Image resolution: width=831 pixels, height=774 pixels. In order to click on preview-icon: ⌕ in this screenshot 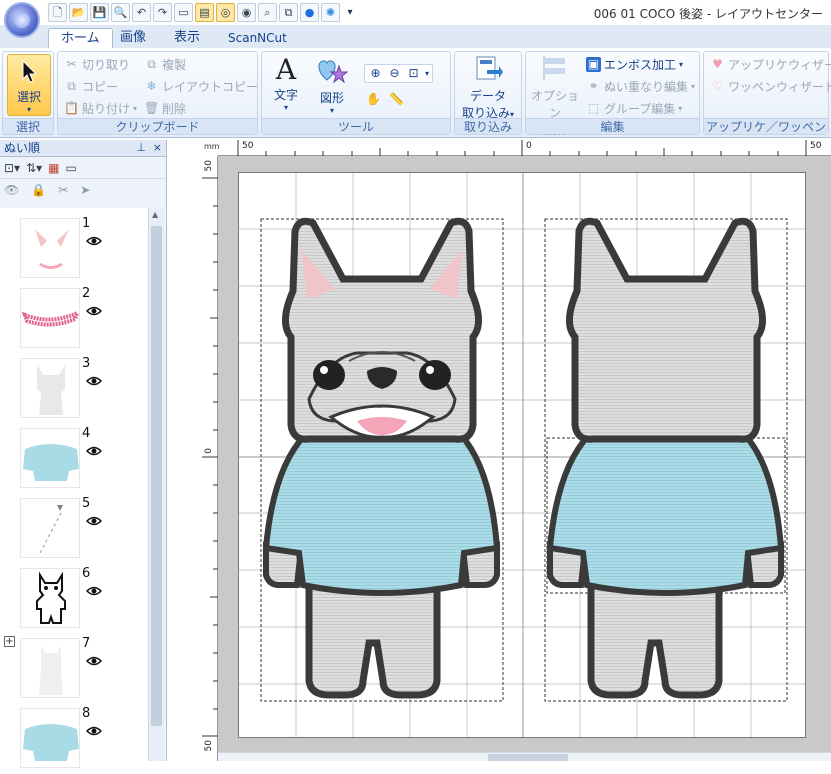, I will do `click(267, 12)`.